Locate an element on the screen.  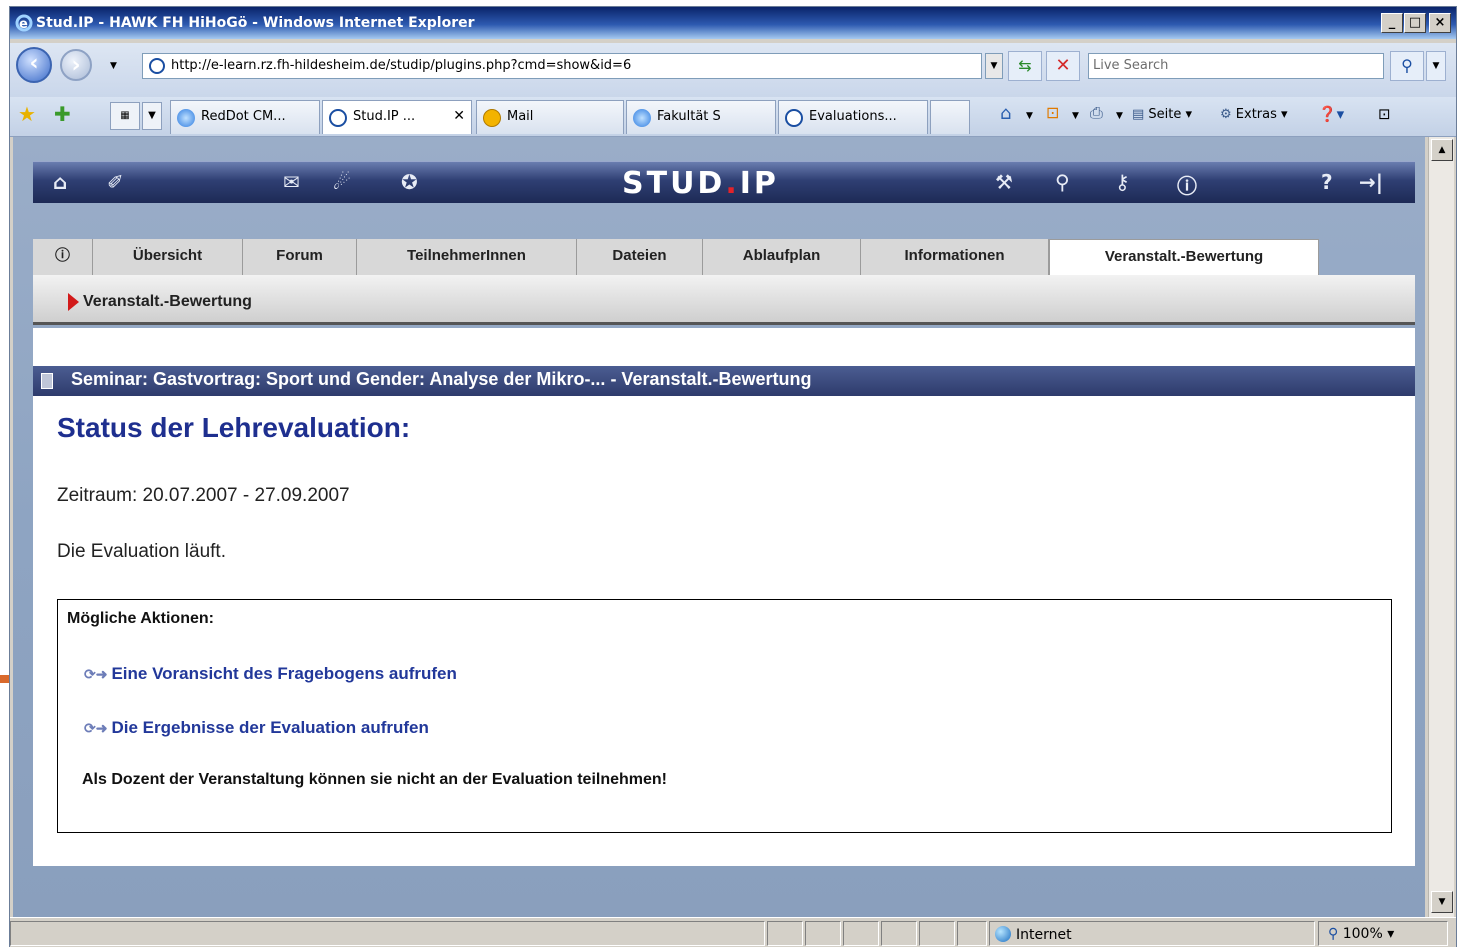
tab-fakultaet: Fakultät S is located at coordinates (701, 117).